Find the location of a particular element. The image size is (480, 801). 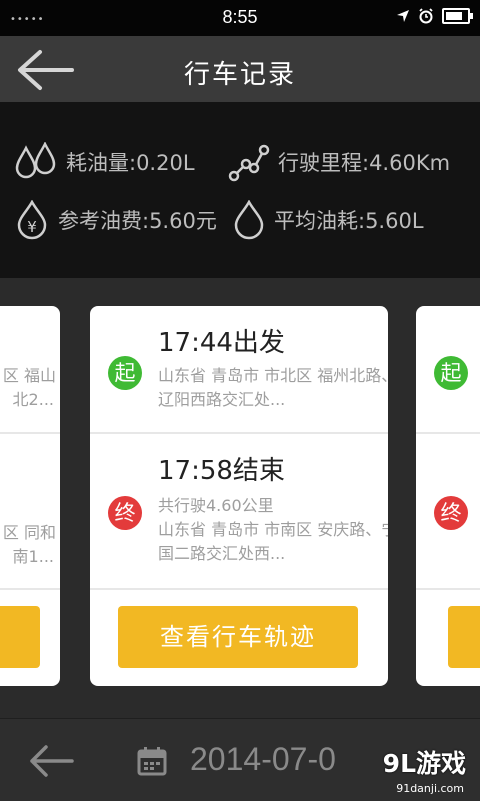

end-time: 17:58结束 is located at coordinates (221, 471).